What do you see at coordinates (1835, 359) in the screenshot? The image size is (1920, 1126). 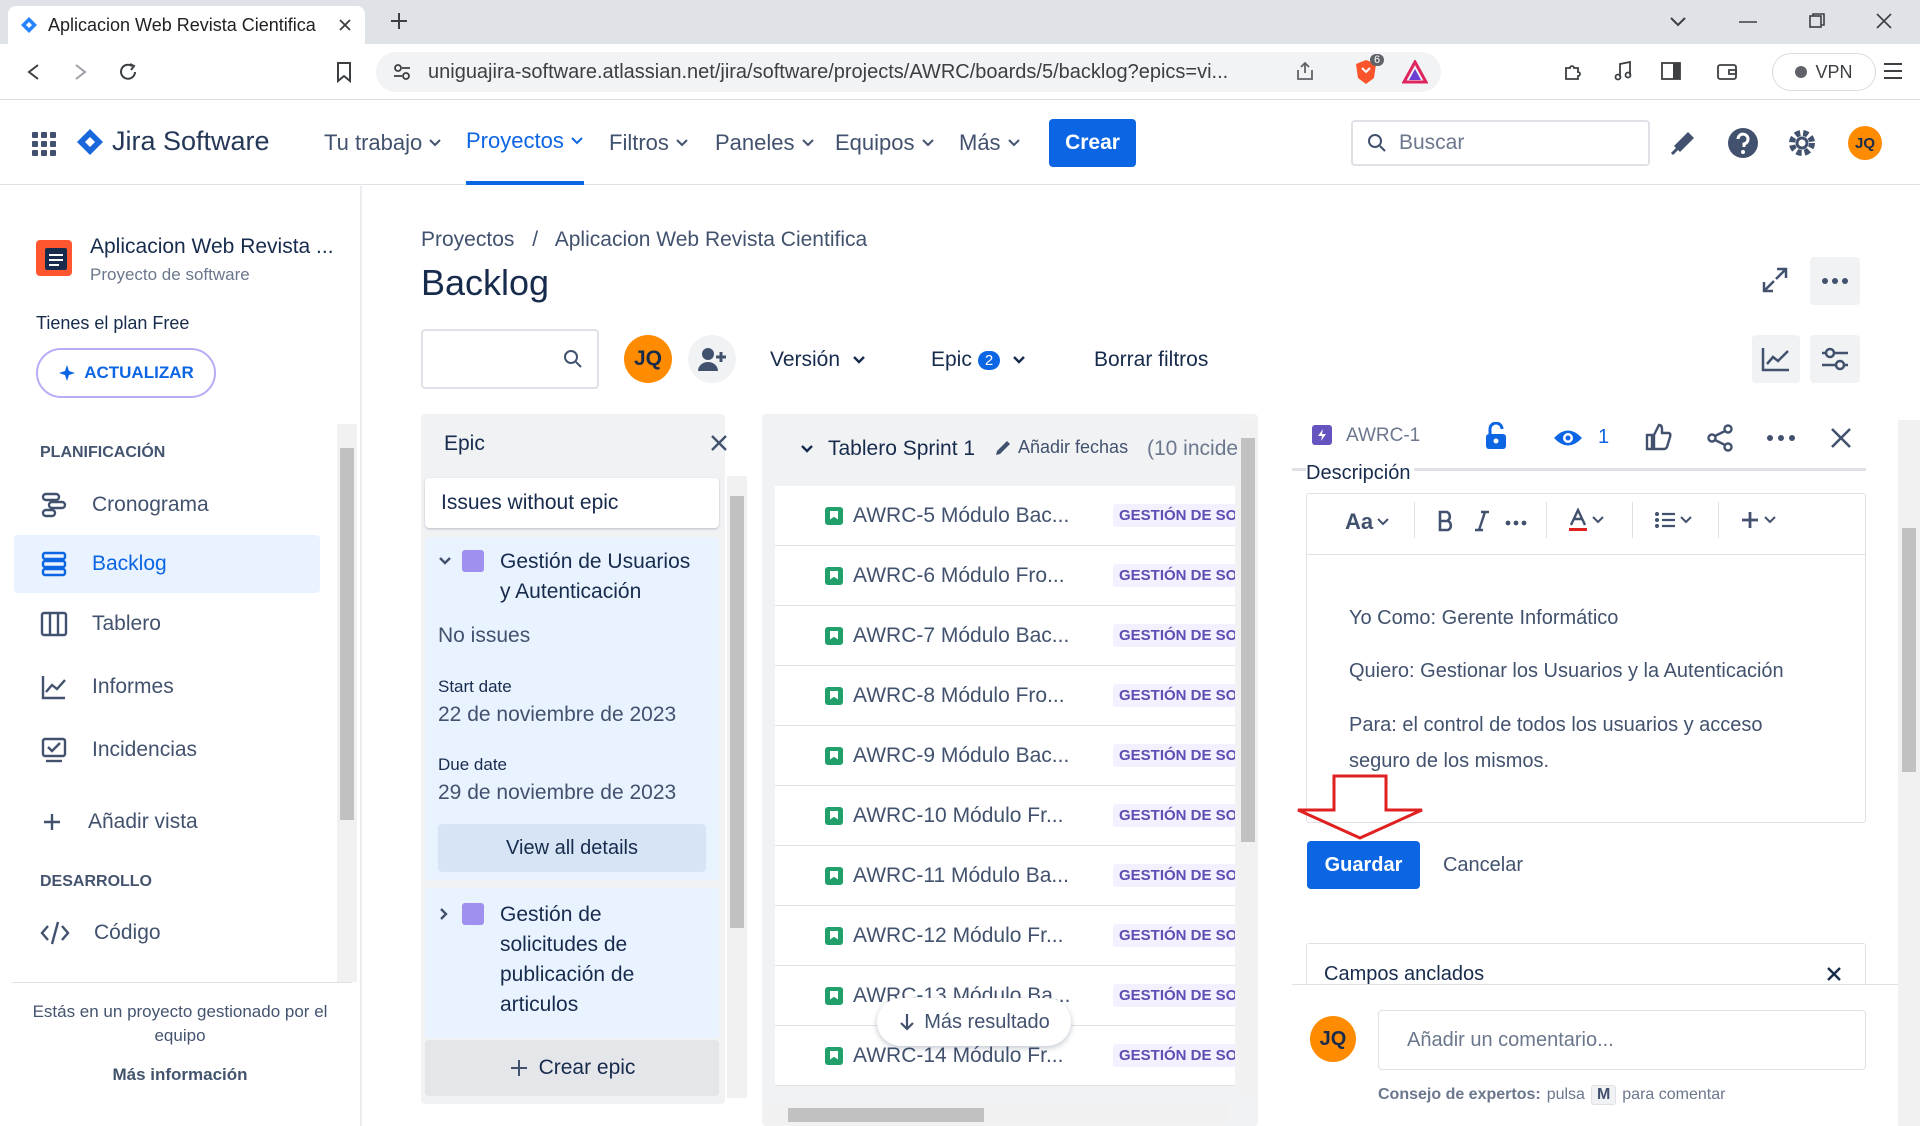 I see `view-settings-button` at bounding box center [1835, 359].